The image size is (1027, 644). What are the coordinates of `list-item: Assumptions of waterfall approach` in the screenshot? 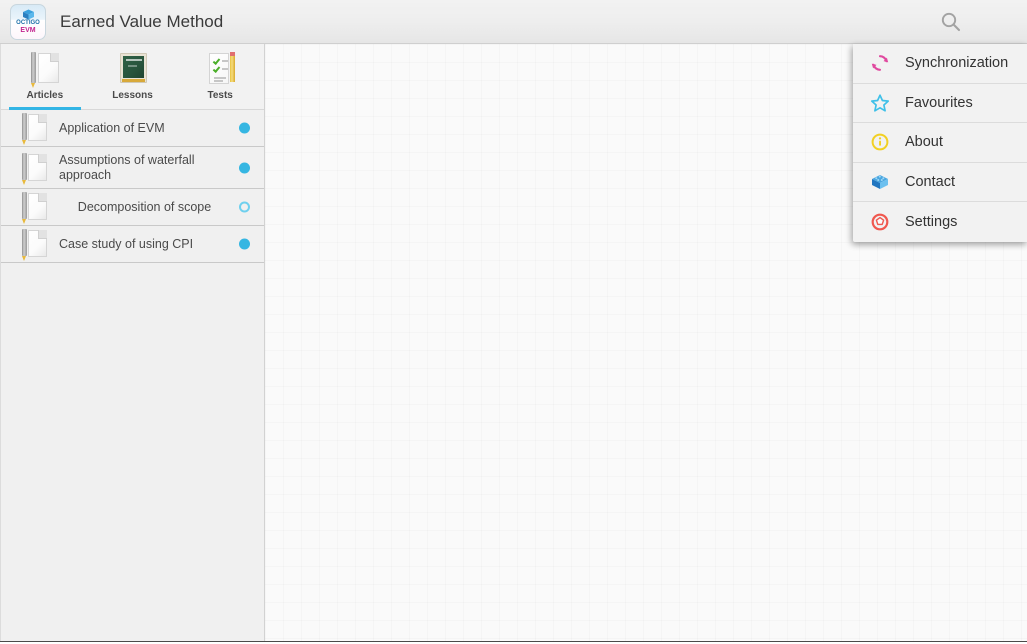 It's located at (132, 168).